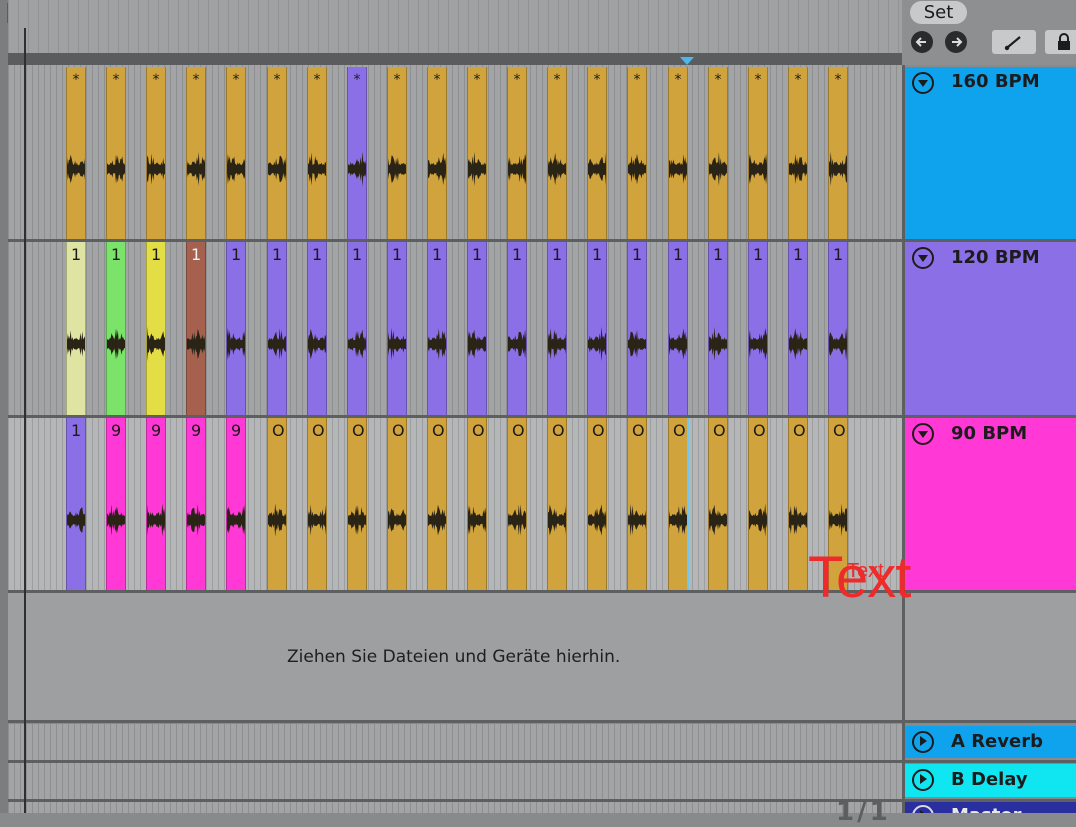 This screenshot has height=827, width=1076. Describe the element at coordinates (455, 807) in the screenshot. I see `master-lane` at that location.